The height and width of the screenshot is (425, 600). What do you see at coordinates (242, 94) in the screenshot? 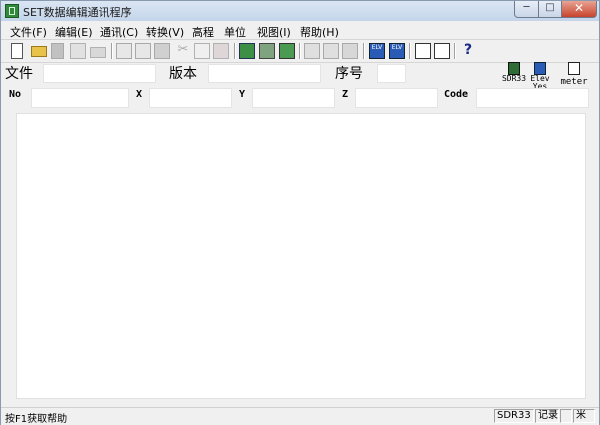
I see `y-label: Y` at bounding box center [242, 94].